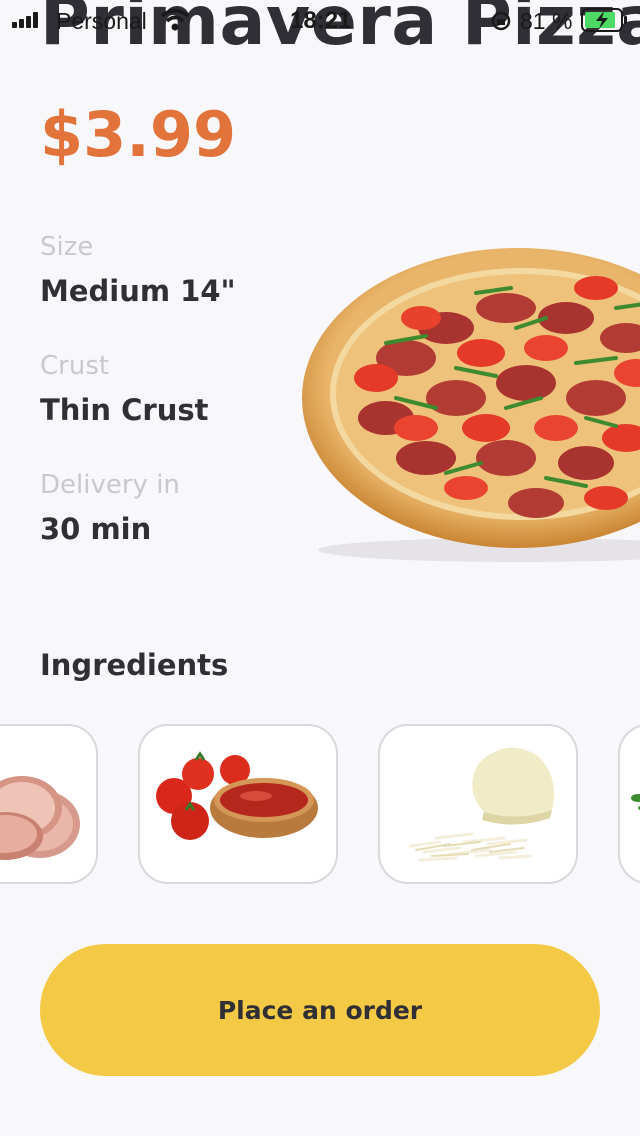 Image resolution: width=640 pixels, height=1136 pixels. I want to click on size-label: Size, so click(67, 247).